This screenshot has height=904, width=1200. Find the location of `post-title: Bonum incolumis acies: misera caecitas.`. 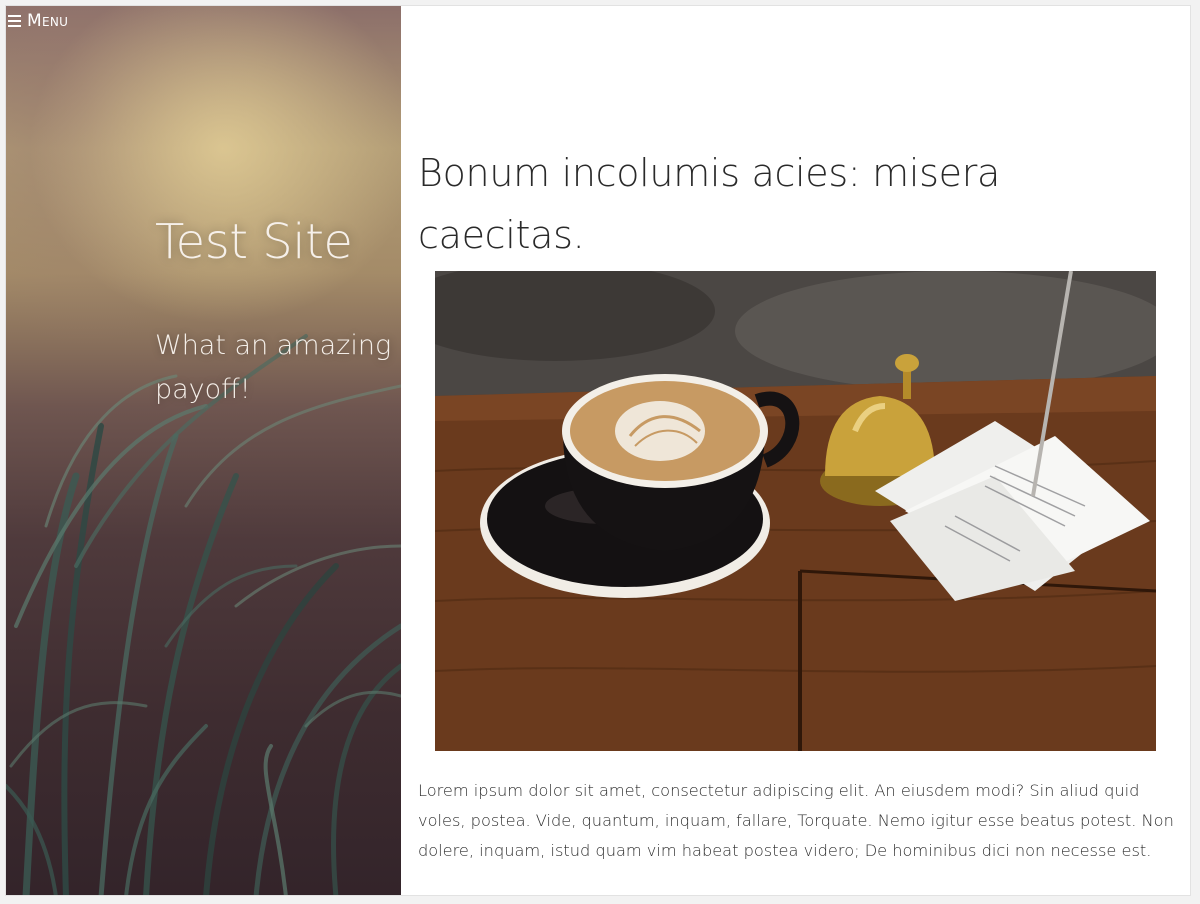

post-title: Bonum incolumis acies: misera caecitas. is located at coordinates (768, 204).